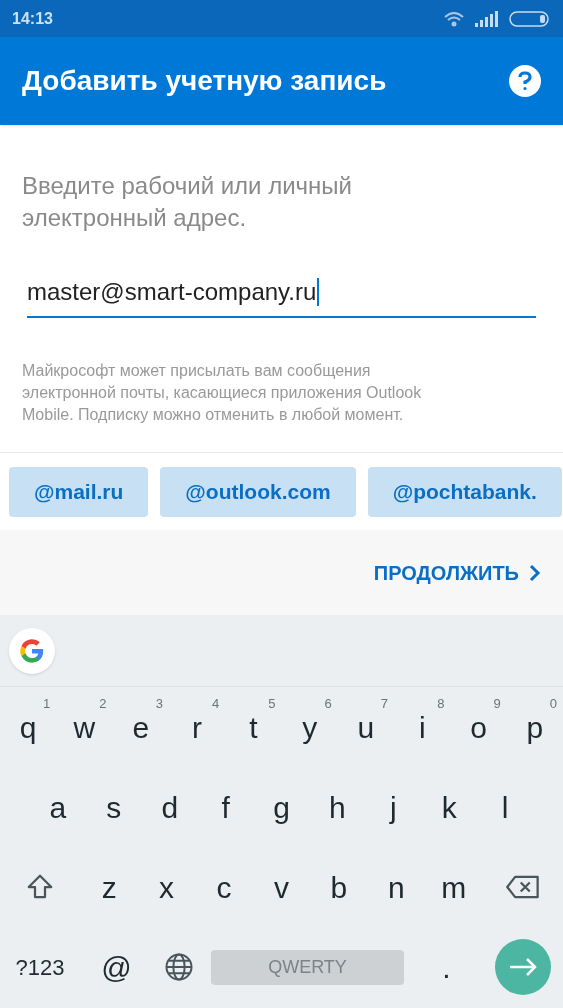 This screenshot has width=563, height=1008. Describe the element at coordinates (366, 727) in the screenshot. I see `key: u 7` at that location.